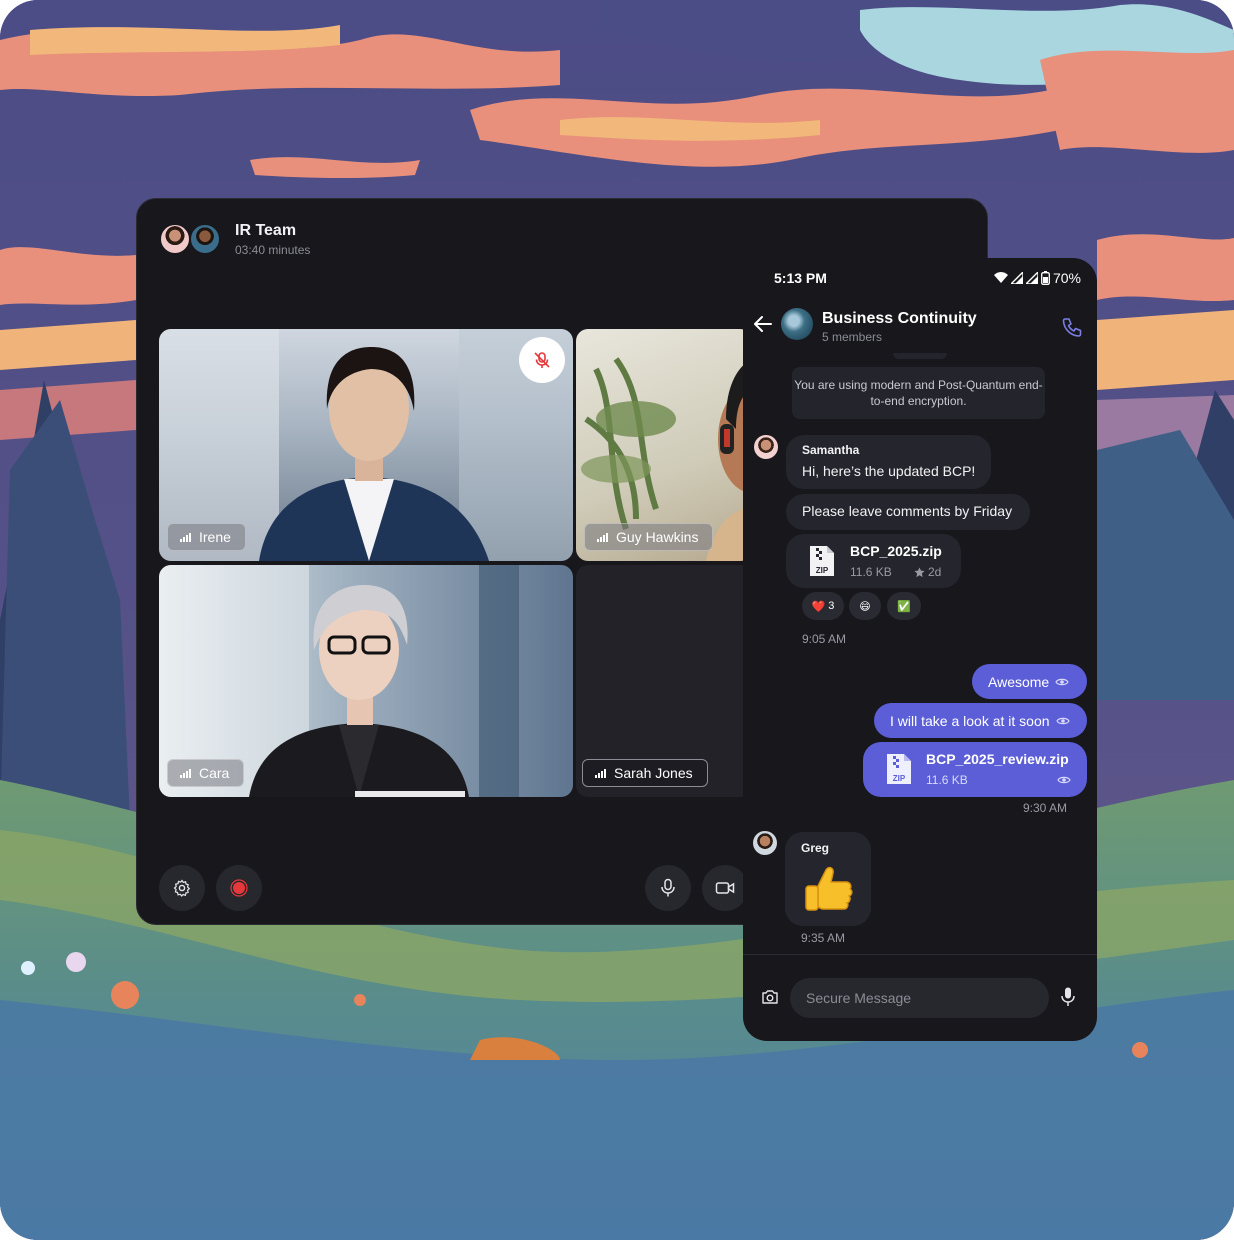 The image size is (1234, 1240). I want to click on mic-off-icon, so click(542, 360).